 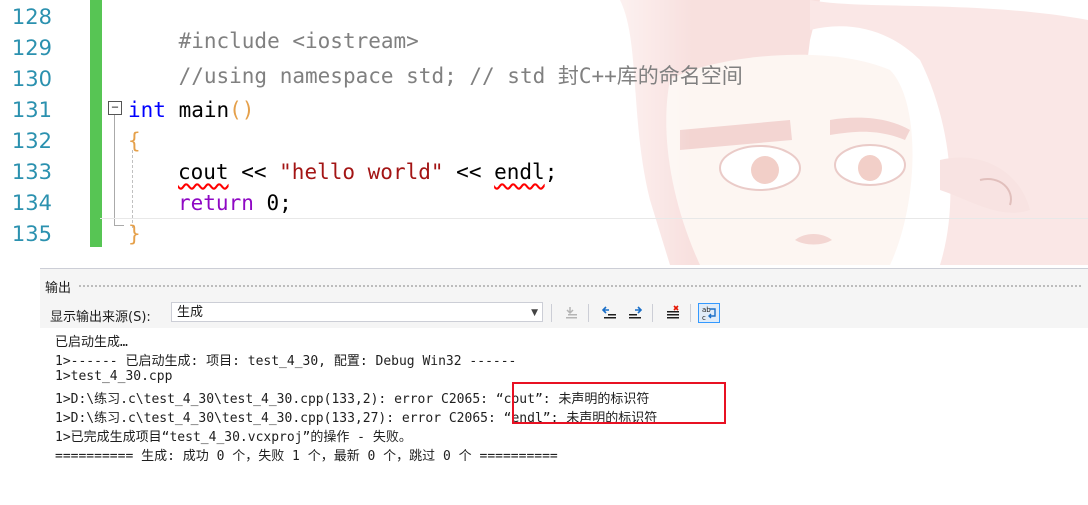 What do you see at coordinates (58, 288) in the screenshot?
I see `output-panel-title: 输出` at bounding box center [58, 288].